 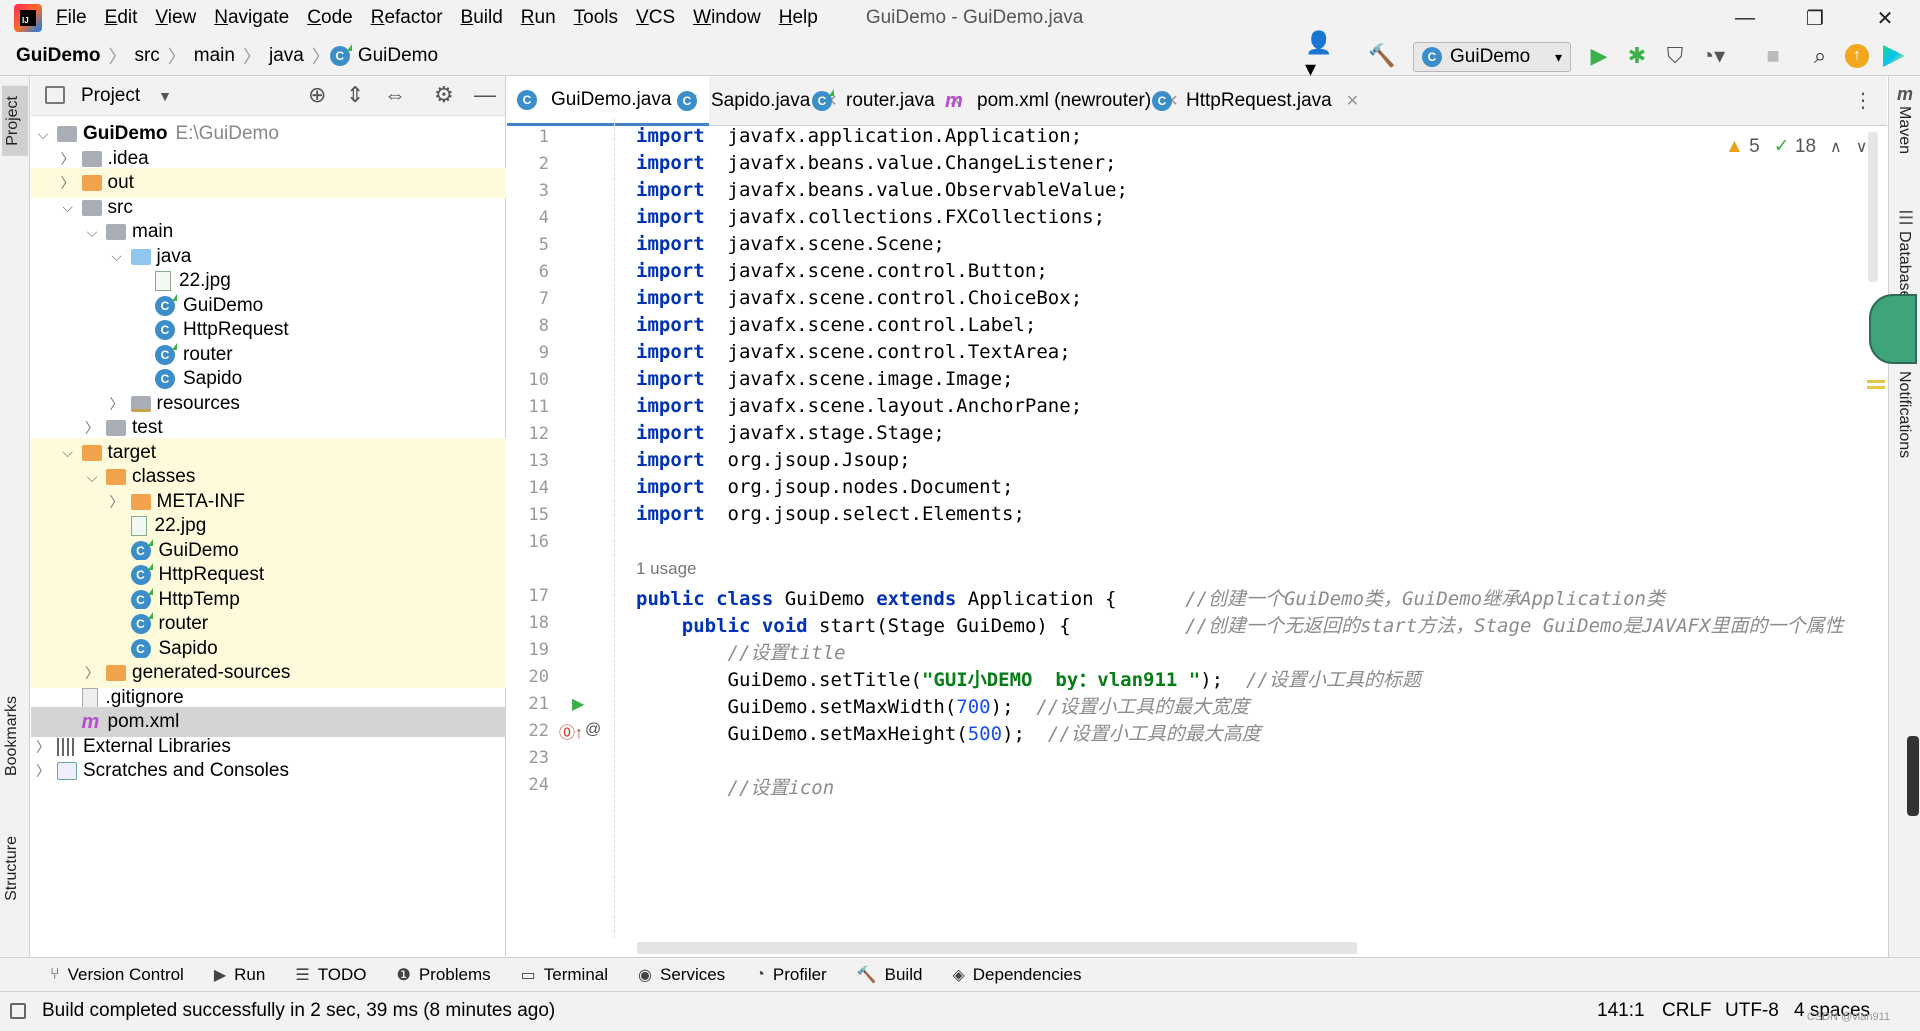 I want to click on minimize-icon: —, so click(x=1745, y=18).